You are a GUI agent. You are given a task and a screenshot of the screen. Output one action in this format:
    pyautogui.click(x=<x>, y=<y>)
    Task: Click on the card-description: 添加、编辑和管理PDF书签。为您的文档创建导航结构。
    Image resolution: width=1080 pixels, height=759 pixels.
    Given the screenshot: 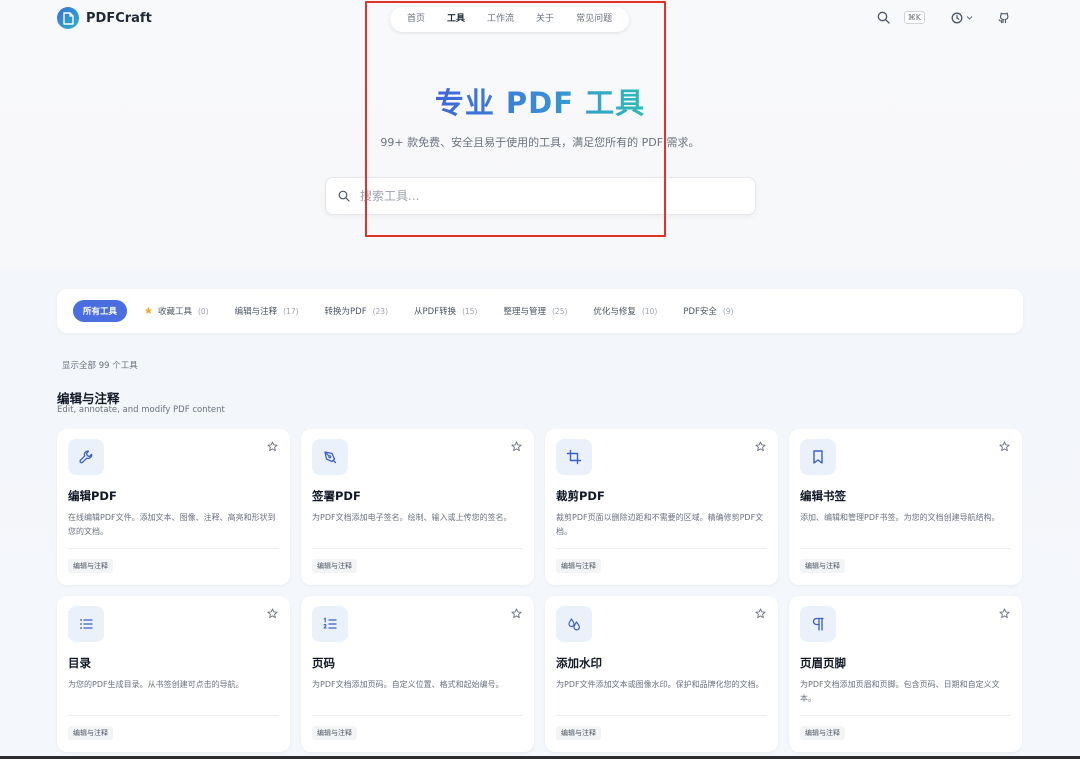 What is the action you would take?
    pyautogui.click(x=900, y=517)
    